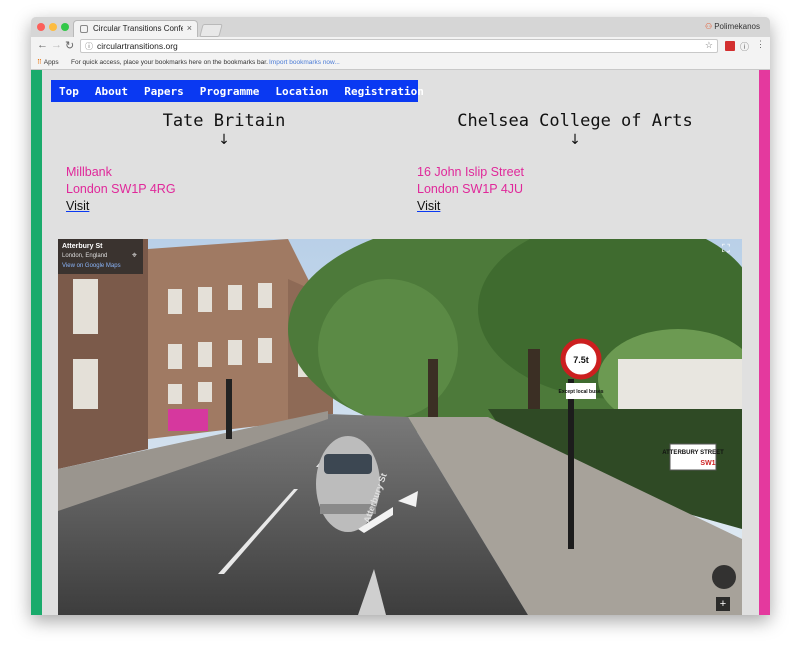 This screenshot has width=800, height=658. What do you see at coordinates (164, 91) in the screenshot?
I see `nav-papers: Papers` at bounding box center [164, 91].